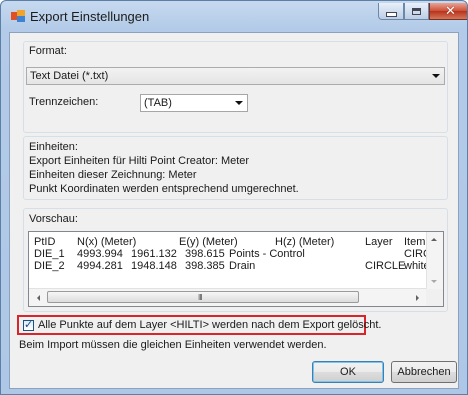  What do you see at coordinates (434, 239) in the screenshot?
I see `scroll-up-icon` at bounding box center [434, 239].